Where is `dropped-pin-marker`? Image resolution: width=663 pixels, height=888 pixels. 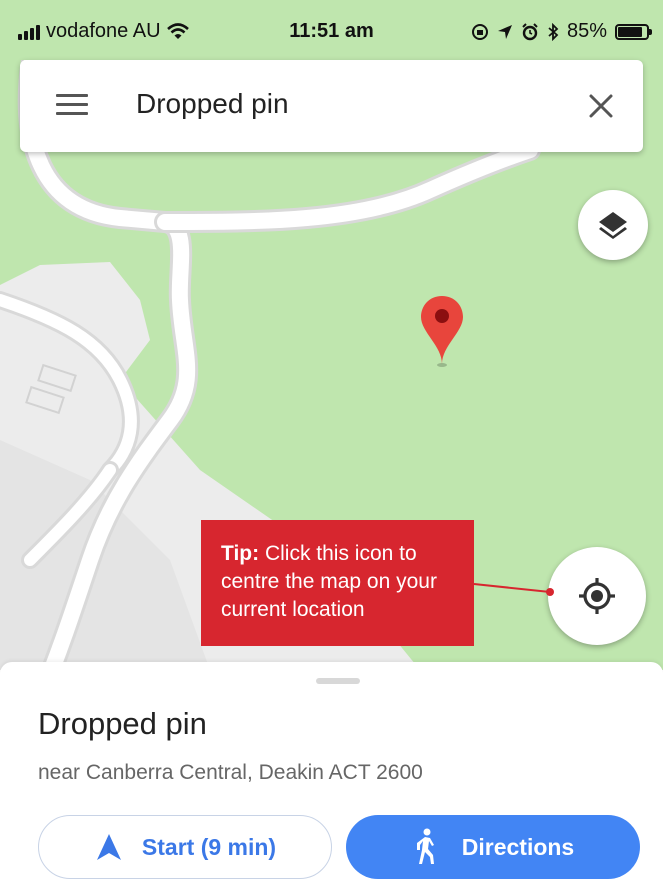
dropped-pin-marker is located at coordinates (442, 331).